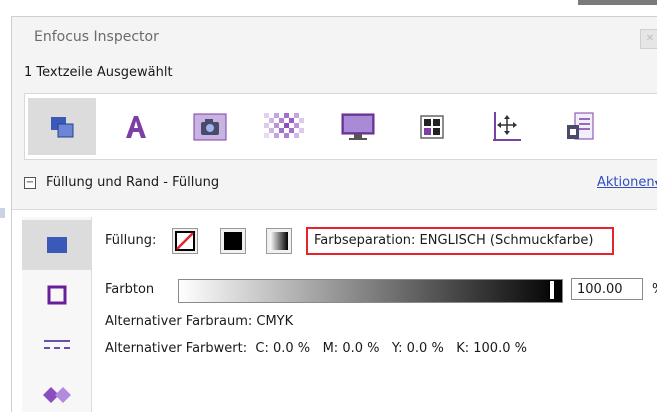  What do you see at coordinates (425, 348) in the screenshot?
I see `cmyk-y-value: 0.0 %` at bounding box center [425, 348].